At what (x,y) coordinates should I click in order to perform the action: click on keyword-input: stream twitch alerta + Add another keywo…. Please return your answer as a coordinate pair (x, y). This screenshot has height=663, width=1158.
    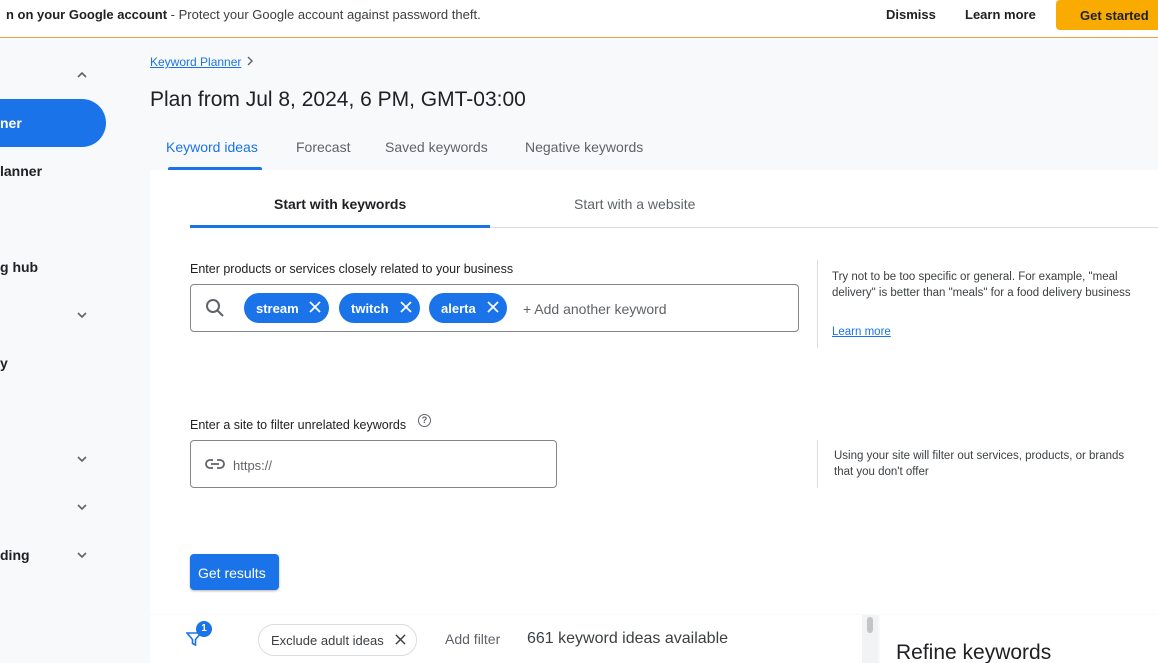
    Looking at the image, I should click on (494, 308).